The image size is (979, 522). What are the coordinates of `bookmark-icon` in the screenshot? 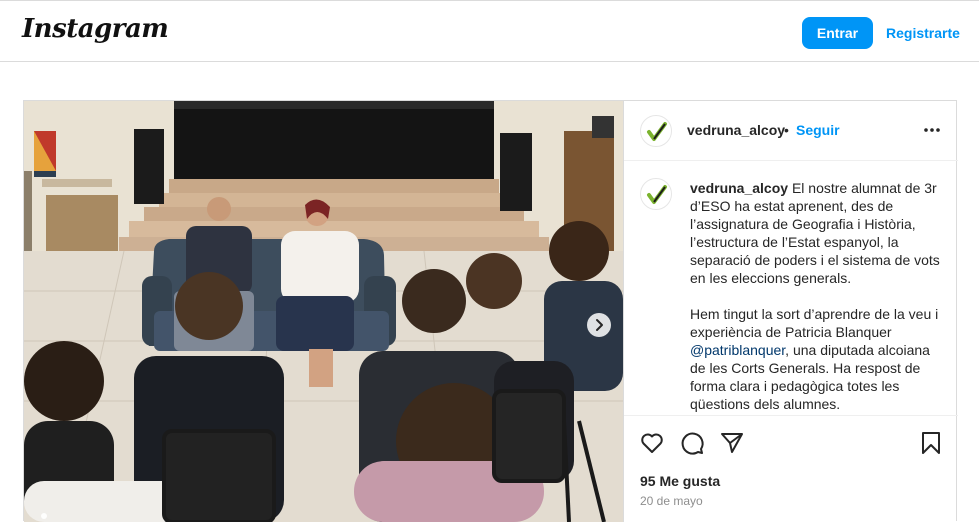 It's located at (931, 443).